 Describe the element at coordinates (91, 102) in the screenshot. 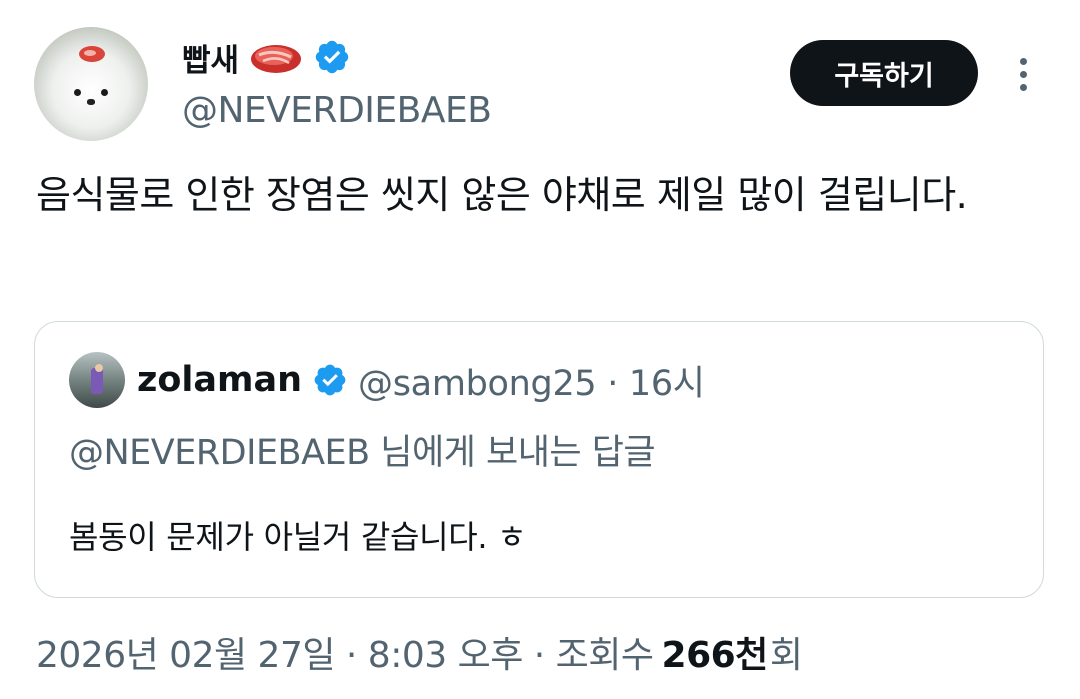

I see `avatar-beak` at that location.